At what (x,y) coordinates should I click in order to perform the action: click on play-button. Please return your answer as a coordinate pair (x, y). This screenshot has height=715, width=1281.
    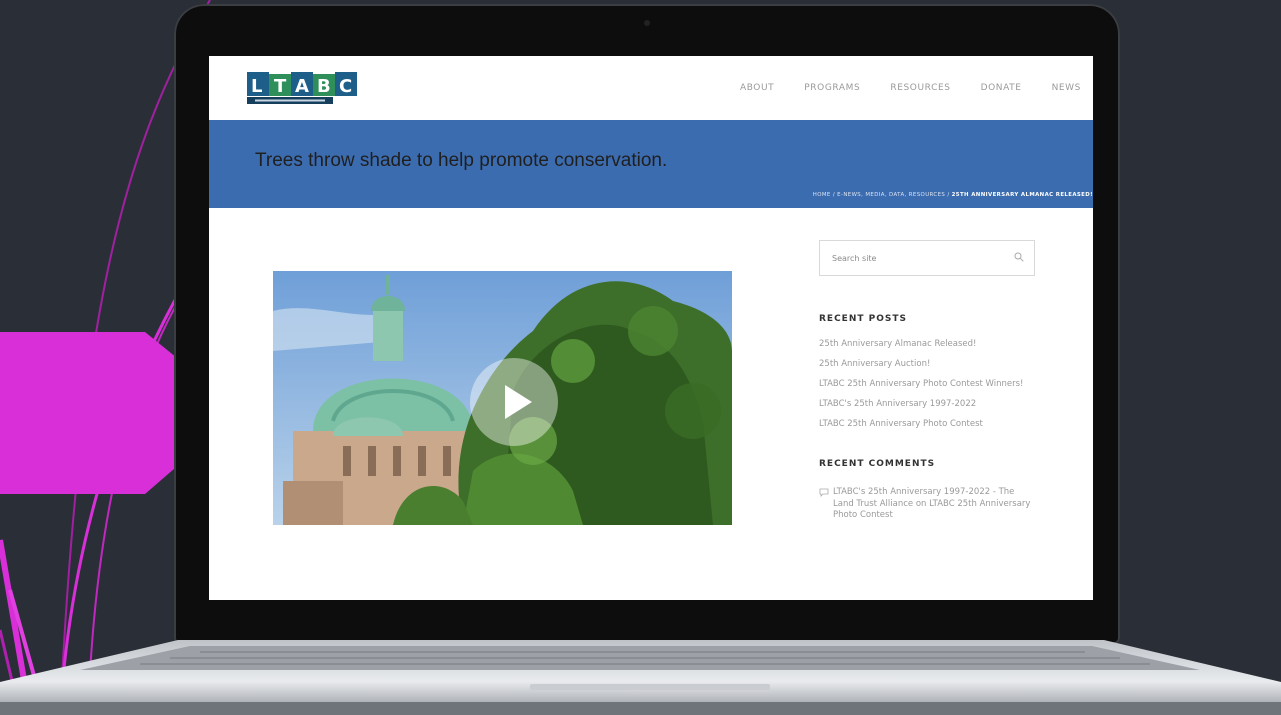
    Looking at the image, I should click on (514, 402).